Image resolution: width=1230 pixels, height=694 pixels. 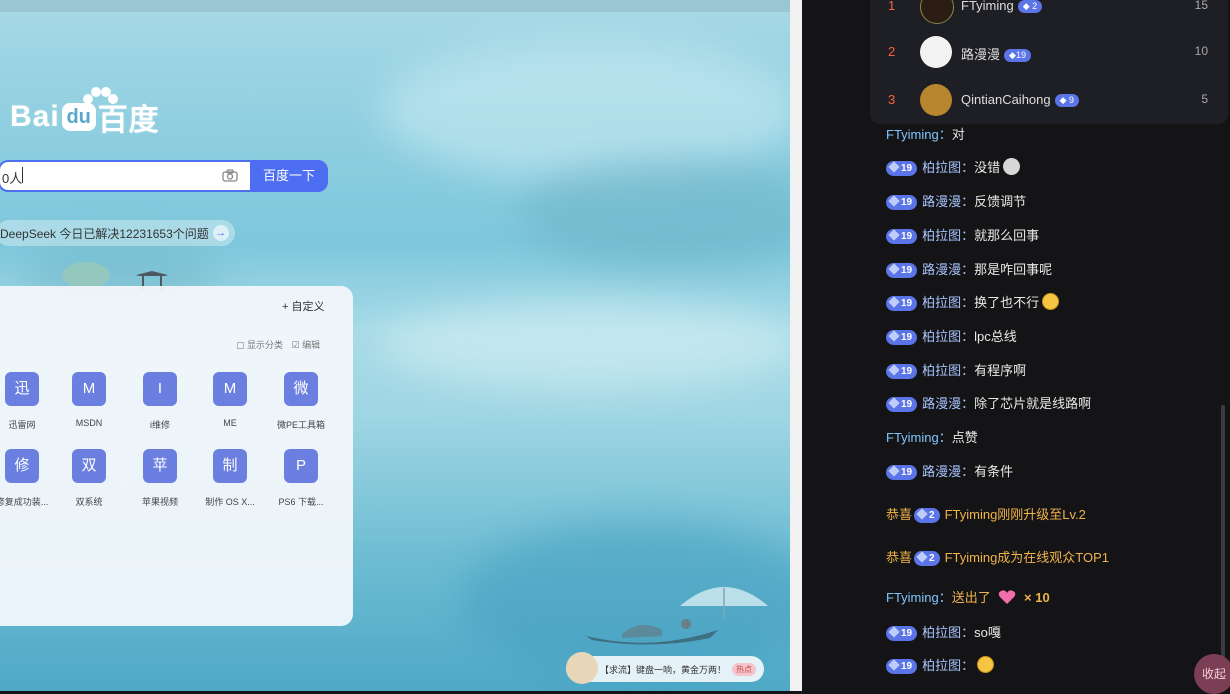 What do you see at coordinates (585, 110) in the screenshot?
I see `background-mist` at bounding box center [585, 110].